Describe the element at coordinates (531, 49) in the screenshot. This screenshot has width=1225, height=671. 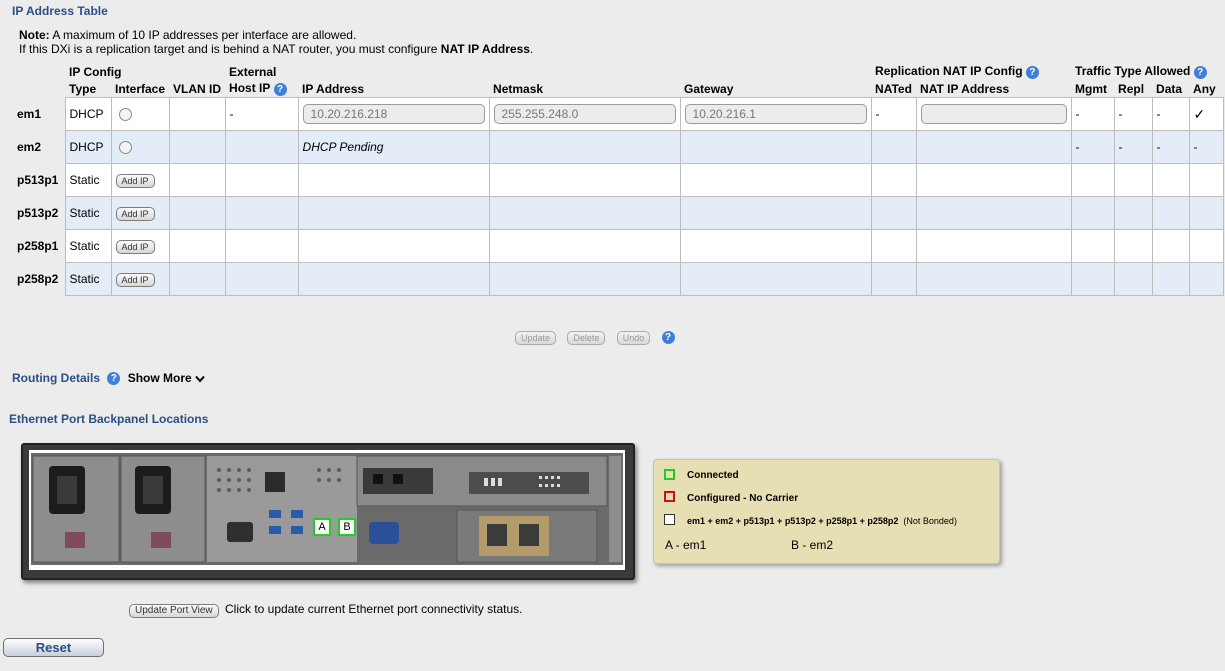
I see `note-period: .` at that location.